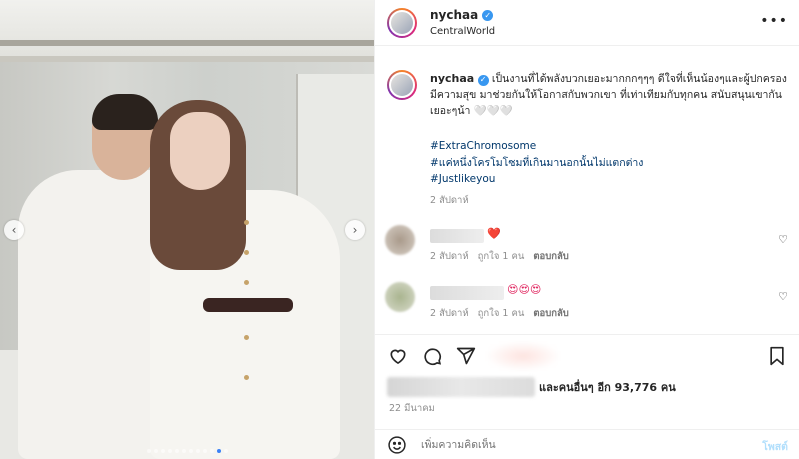 This screenshot has width=799, height=459. What do you see at coordinates (536, 179) in the screenshot?
I see `hashtag-link: #Justlikeyou` at bounding box center [536, 179].